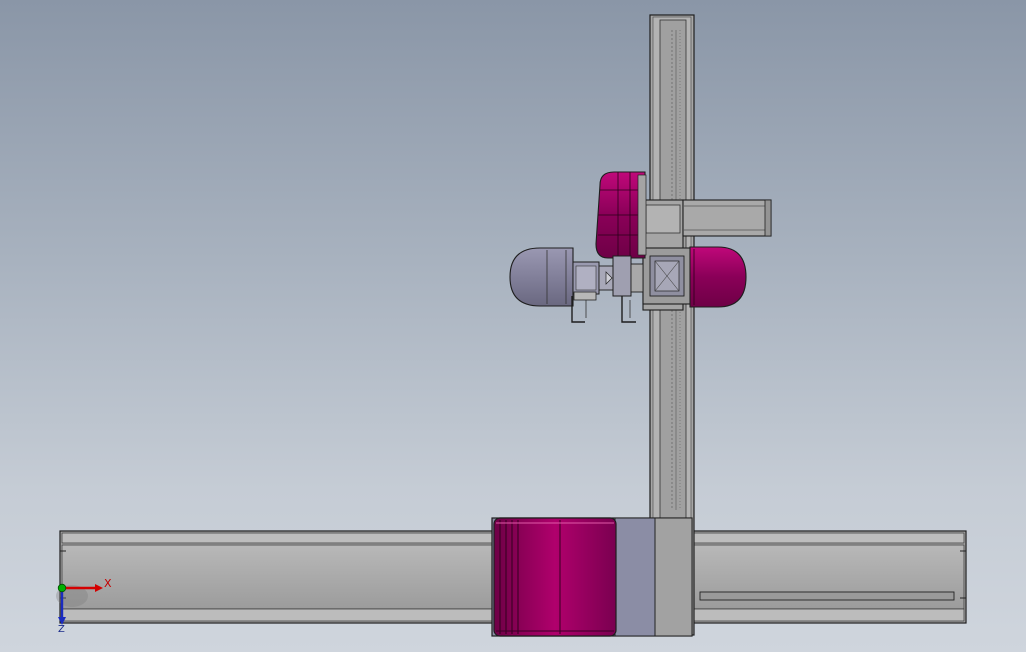 The width and height of the screenshot is (1026, 652). What do you see at coordinates (555, 577) in the screenshot?
I see `x-motor-housing` at bounding box center [555, 577].